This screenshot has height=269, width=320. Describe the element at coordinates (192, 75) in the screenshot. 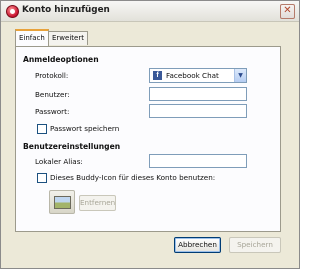

I see `protocol-value: Facebook Chat` at that location.